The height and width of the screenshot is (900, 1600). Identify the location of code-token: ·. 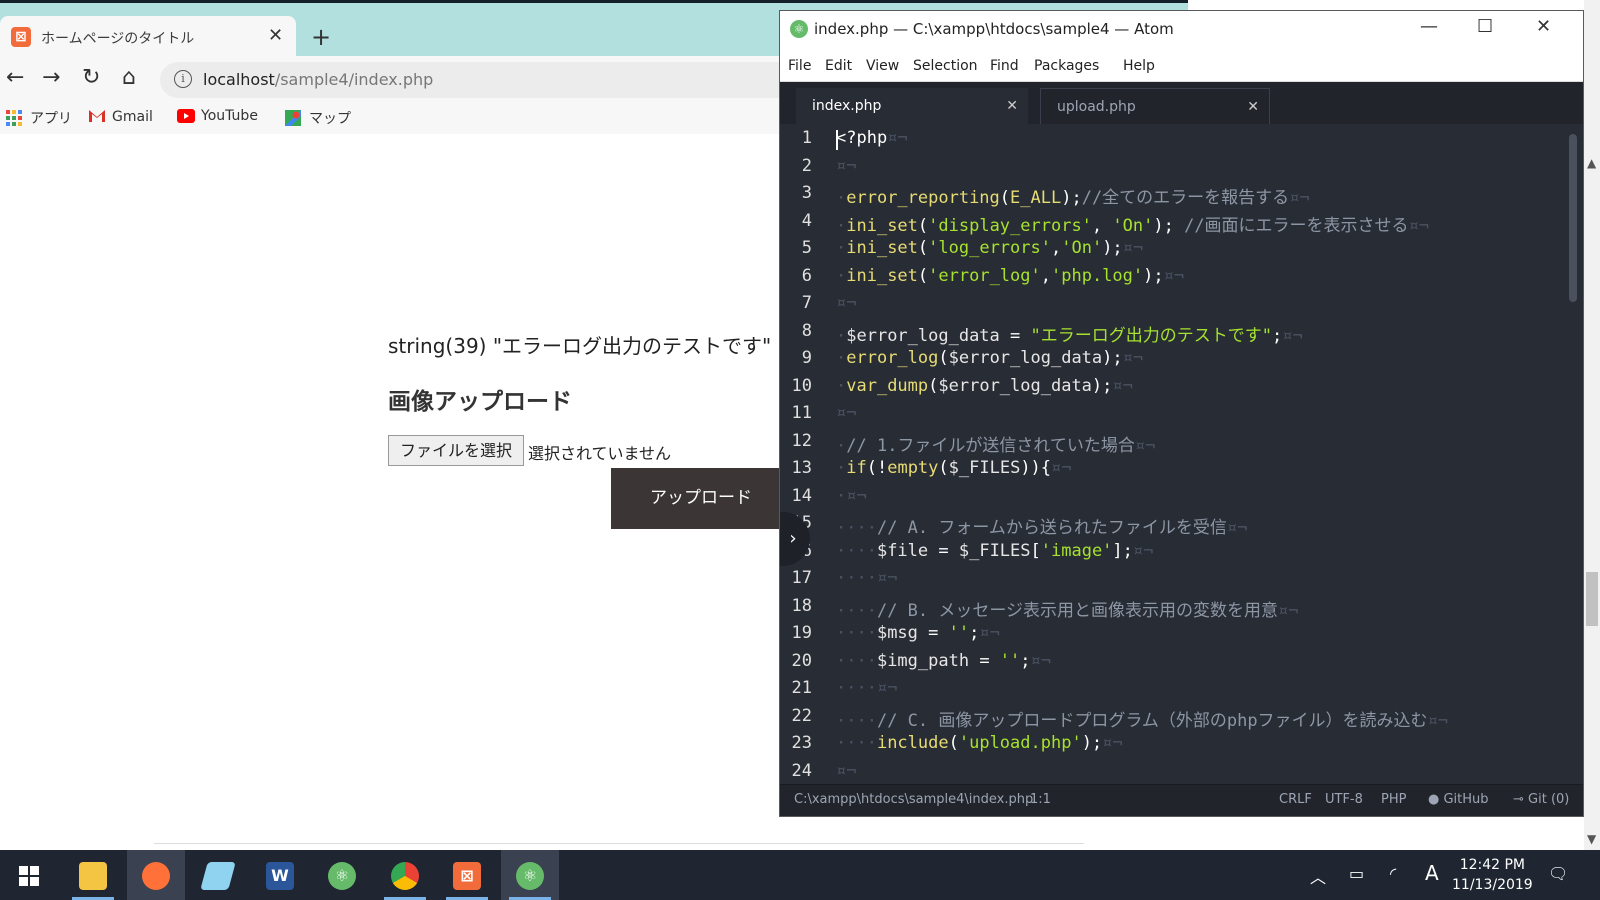
(841, 468).